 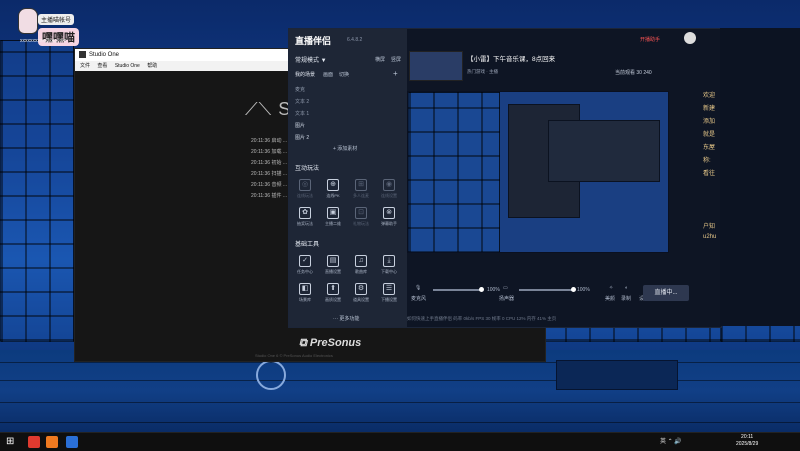 I want to click on interact-tools-item: ⊕ 连线PK, so click(x=333, y=189).